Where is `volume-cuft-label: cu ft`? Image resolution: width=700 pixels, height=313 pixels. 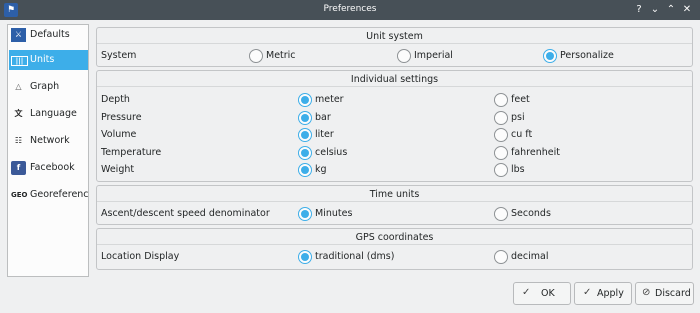 volume-cuft-label: cu ft is located at coordinates (521, 134).